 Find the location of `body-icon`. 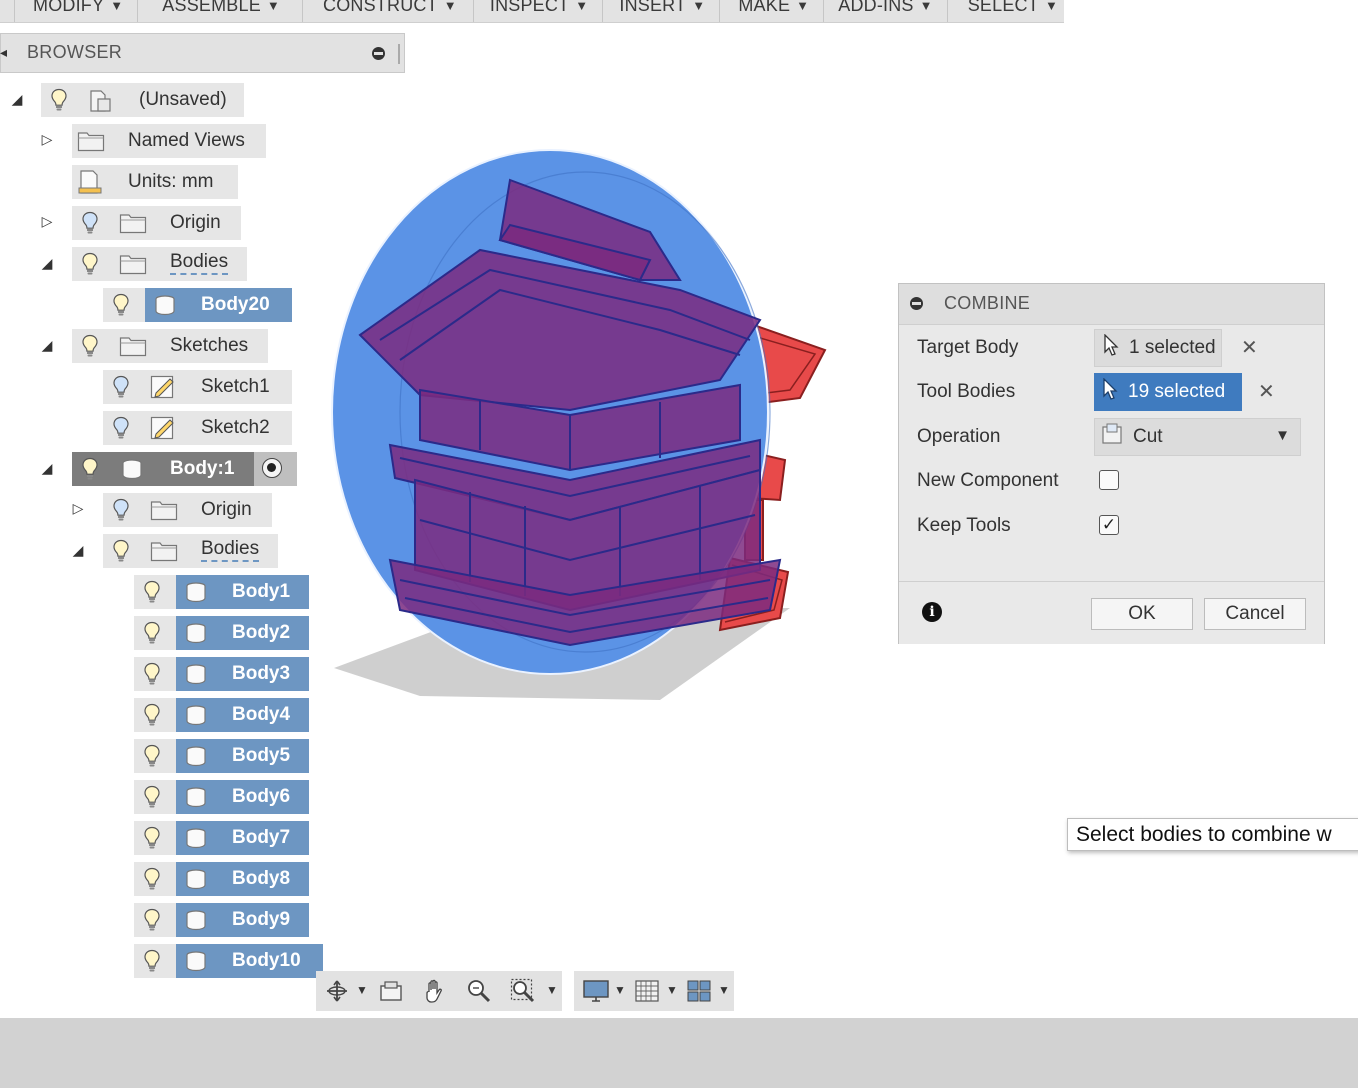

body-icon is located at coordinates (196, 633).